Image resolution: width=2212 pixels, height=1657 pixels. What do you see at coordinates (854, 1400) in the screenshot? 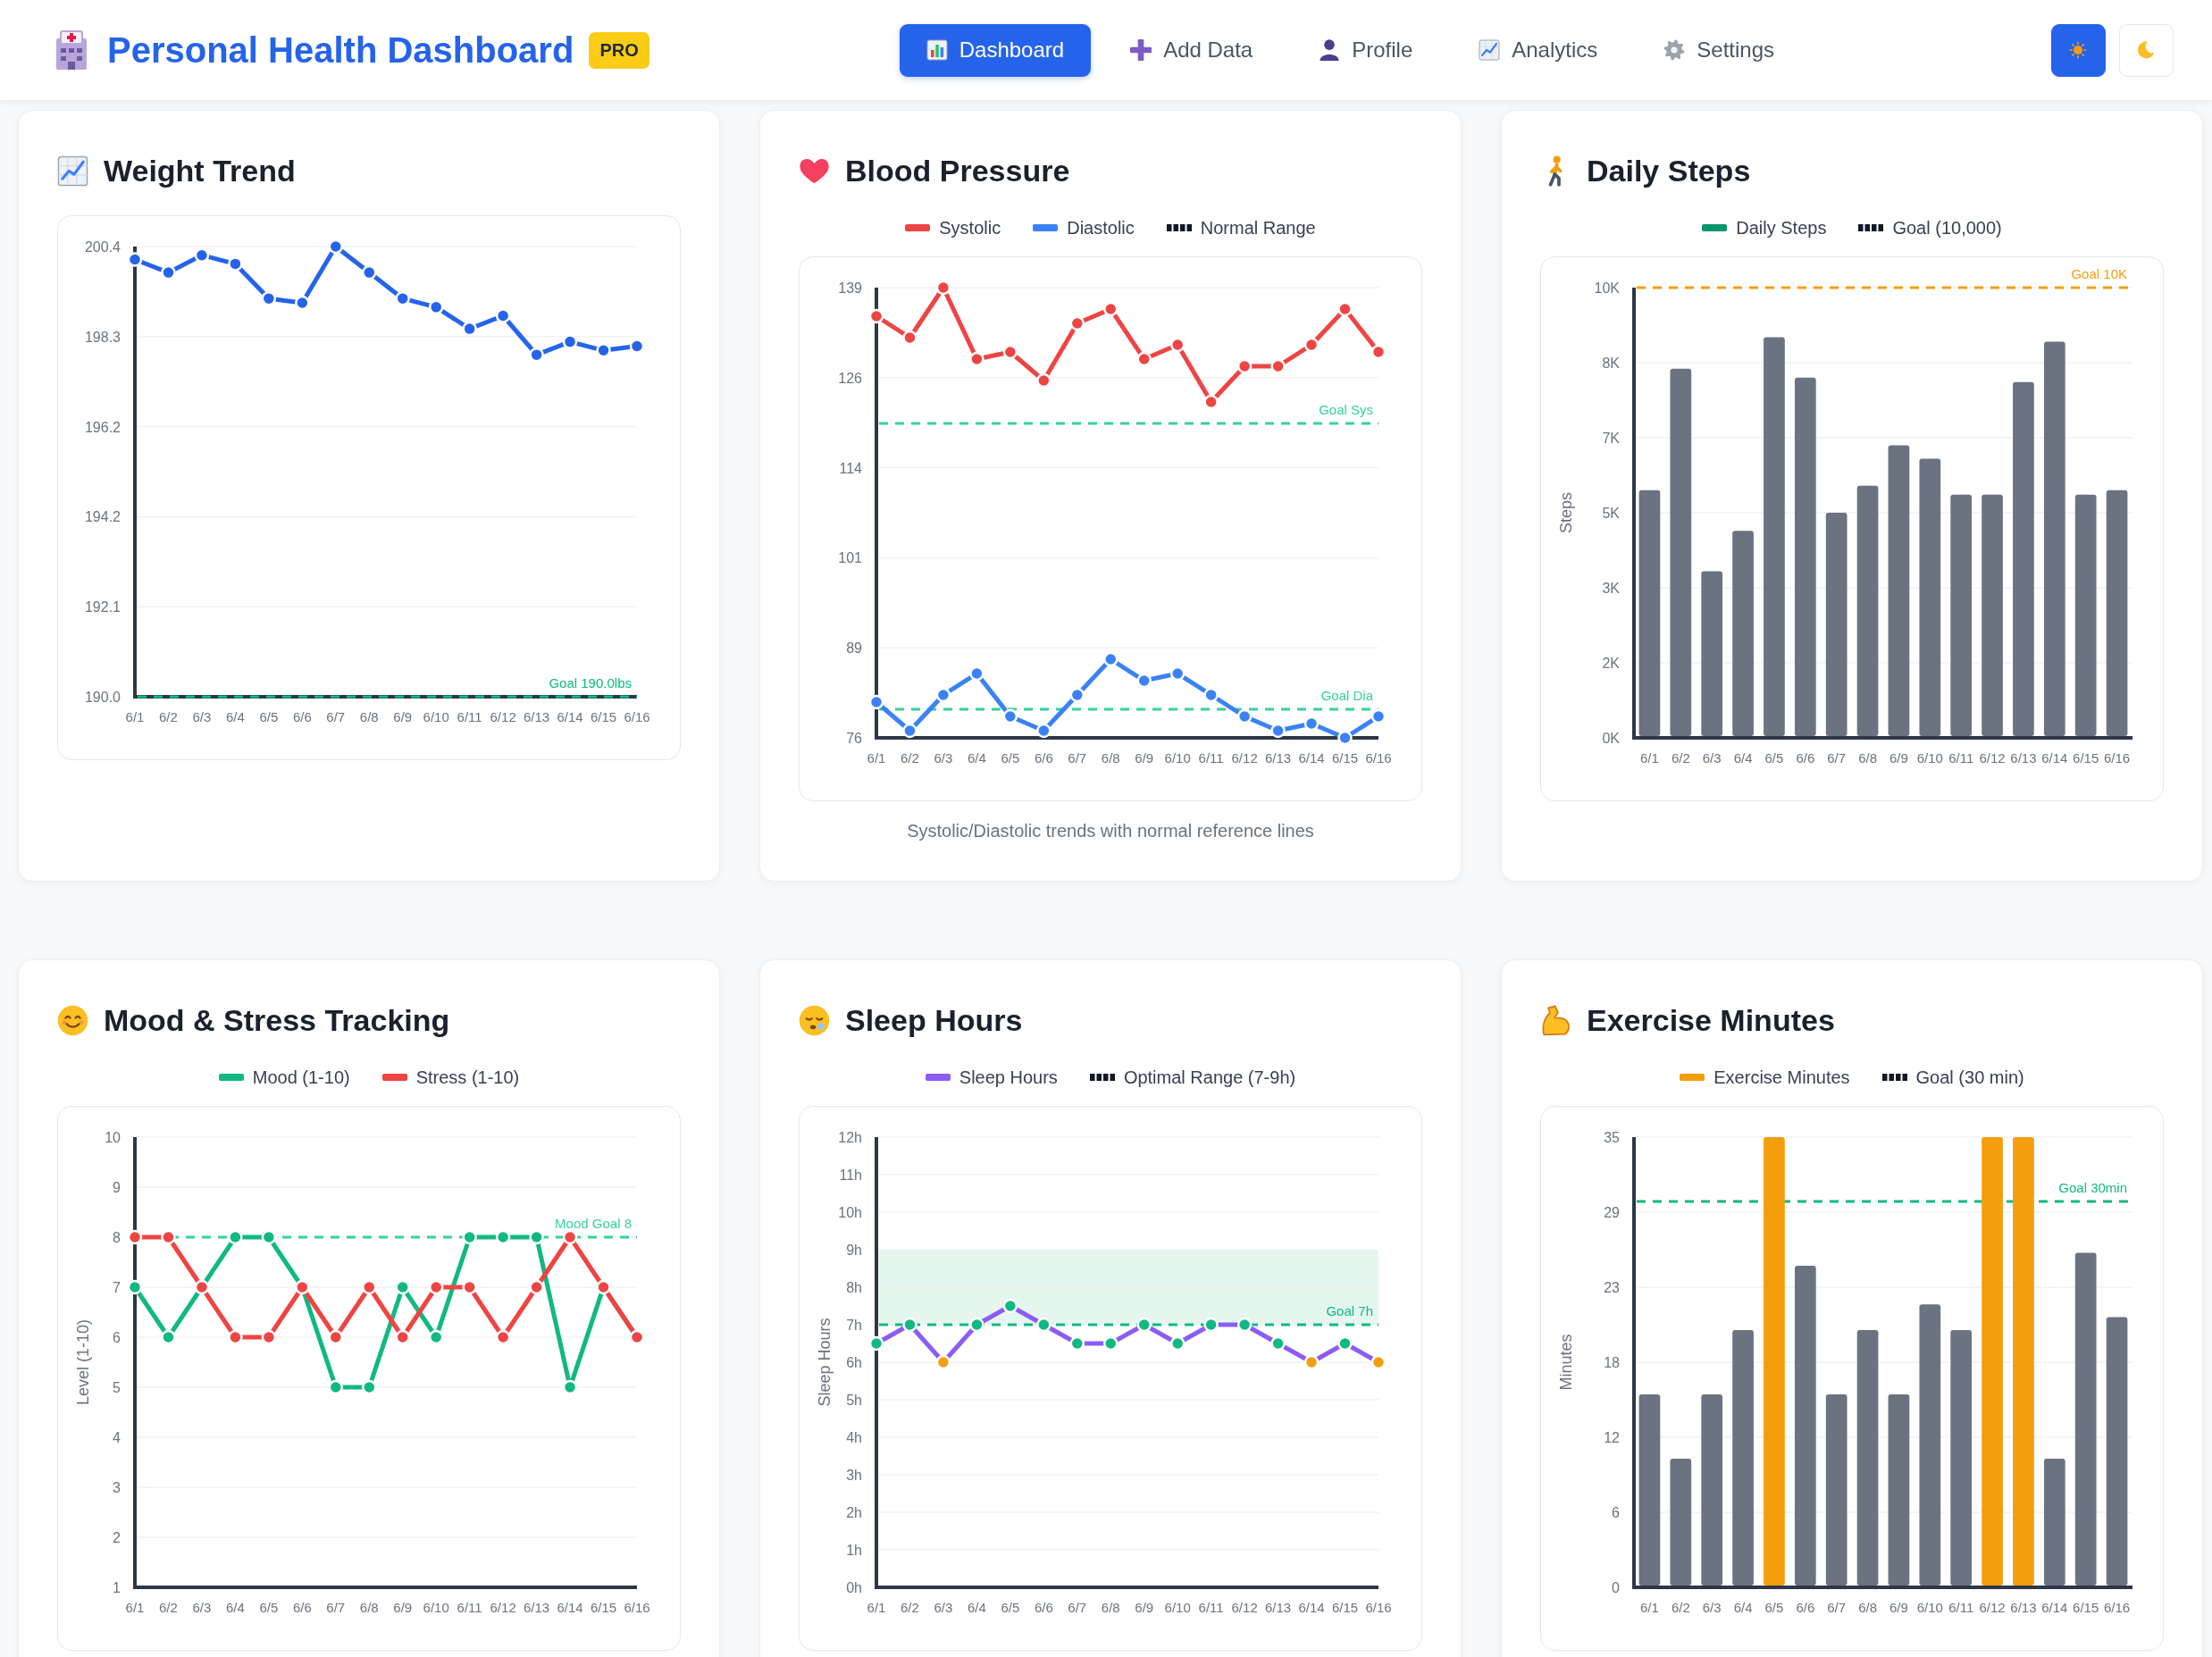
I see `y-tick-label: 5h` at bounding box center [854, 1400].